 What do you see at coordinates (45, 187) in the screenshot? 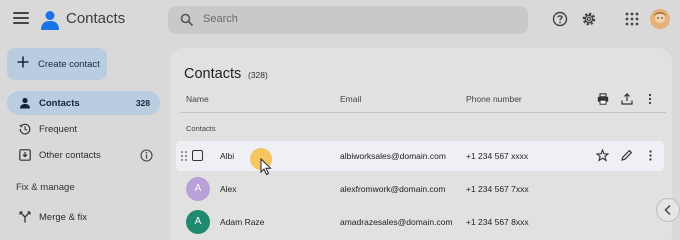
I see `fix-manage-heading: Fix & manage` at bounding box center [45, 187].